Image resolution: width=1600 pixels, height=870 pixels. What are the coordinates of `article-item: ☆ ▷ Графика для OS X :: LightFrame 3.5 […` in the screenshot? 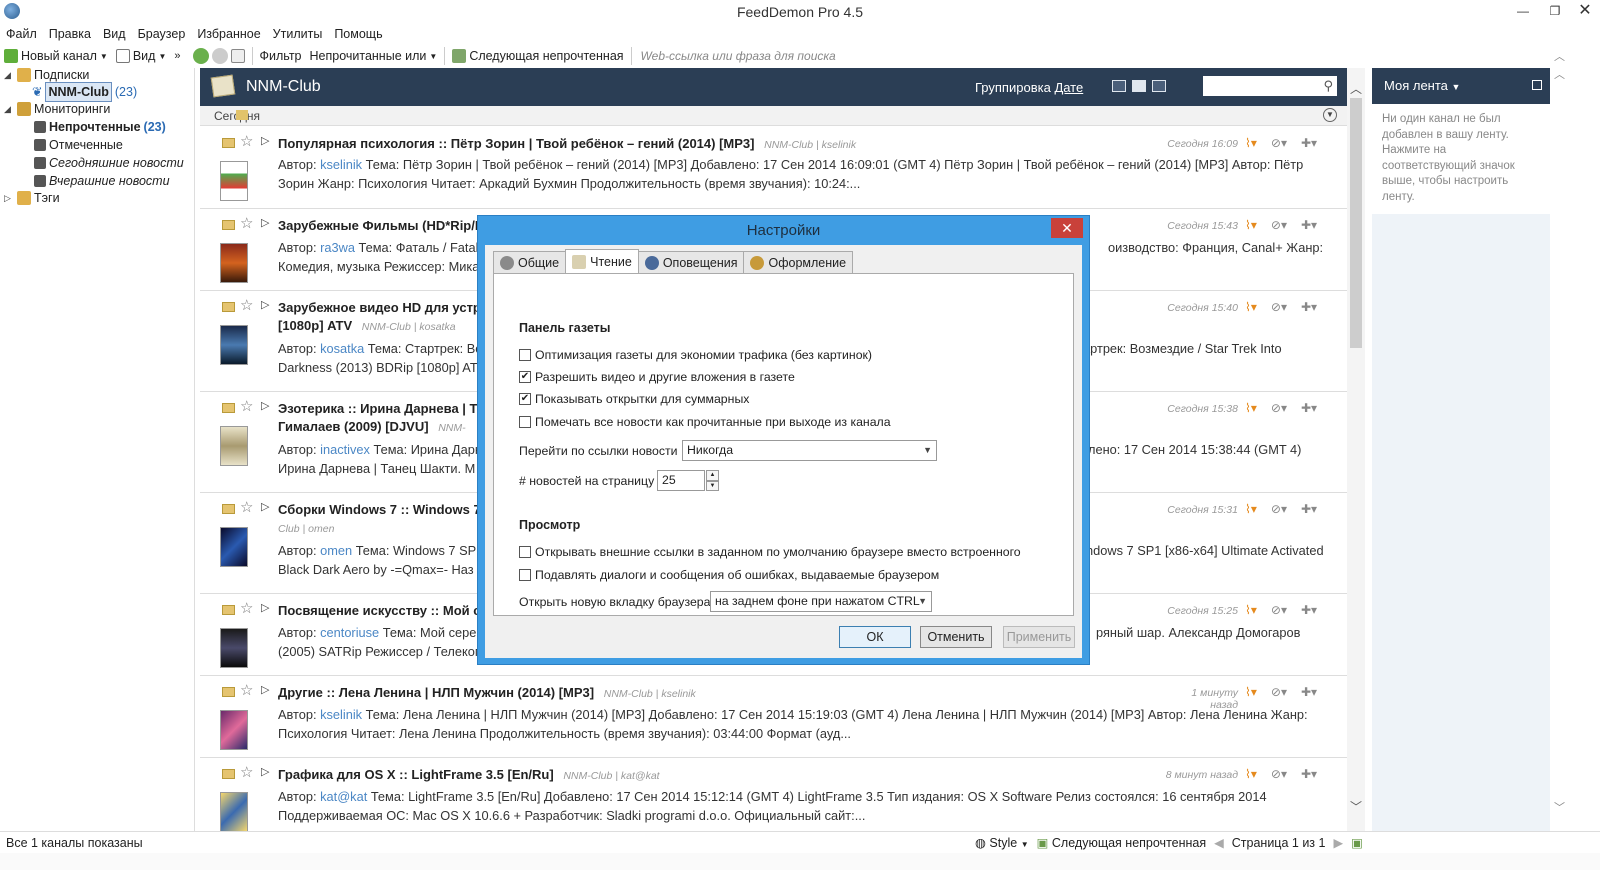 It's located at (773, 795).